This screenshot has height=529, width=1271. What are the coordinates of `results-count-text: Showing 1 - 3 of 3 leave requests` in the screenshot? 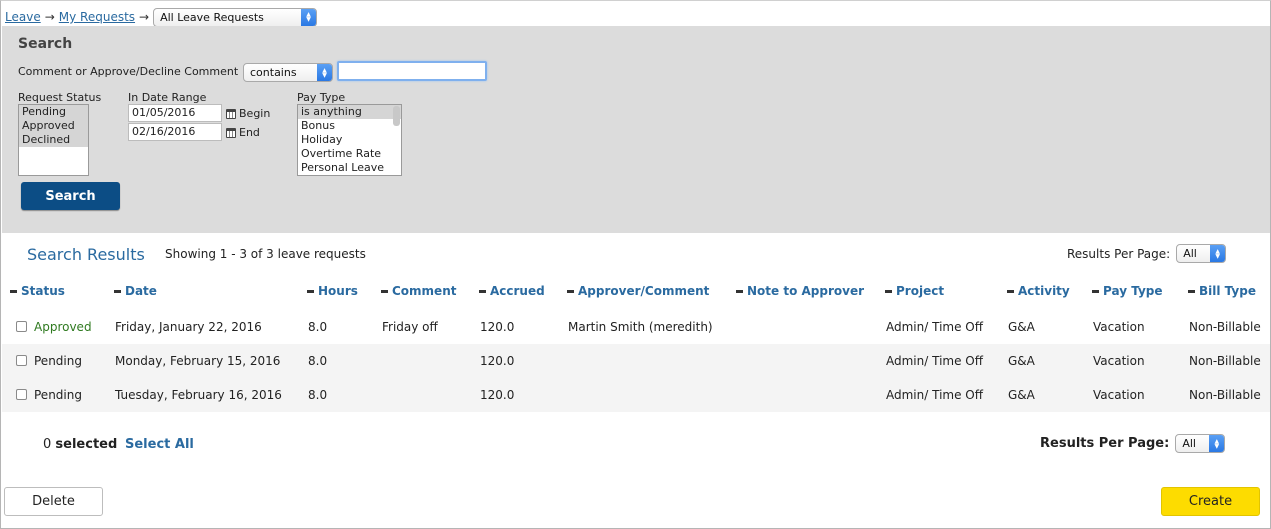 It's located at (265, 254).